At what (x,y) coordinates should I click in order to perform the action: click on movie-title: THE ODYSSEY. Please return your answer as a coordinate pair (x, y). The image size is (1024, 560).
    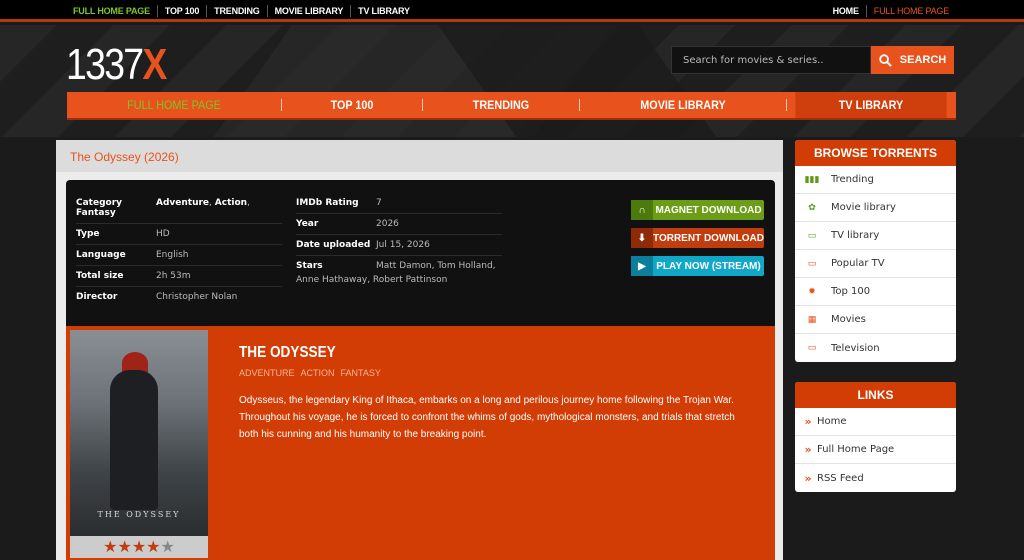
    Looking at the image, I should click on (287, 352).